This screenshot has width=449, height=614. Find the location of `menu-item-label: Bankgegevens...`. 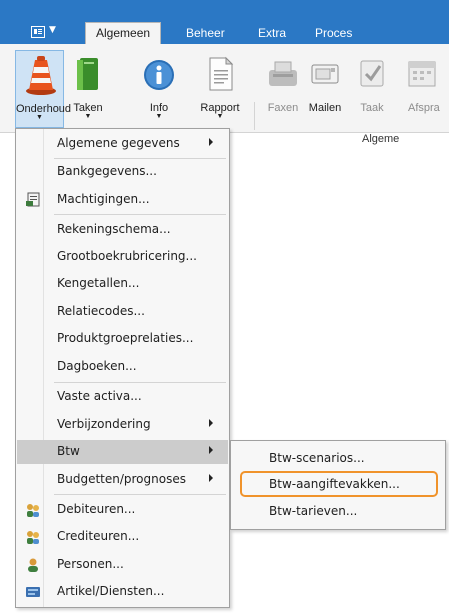

menu-item-label: Bankgegevens... is located at coordinates (107, 171).